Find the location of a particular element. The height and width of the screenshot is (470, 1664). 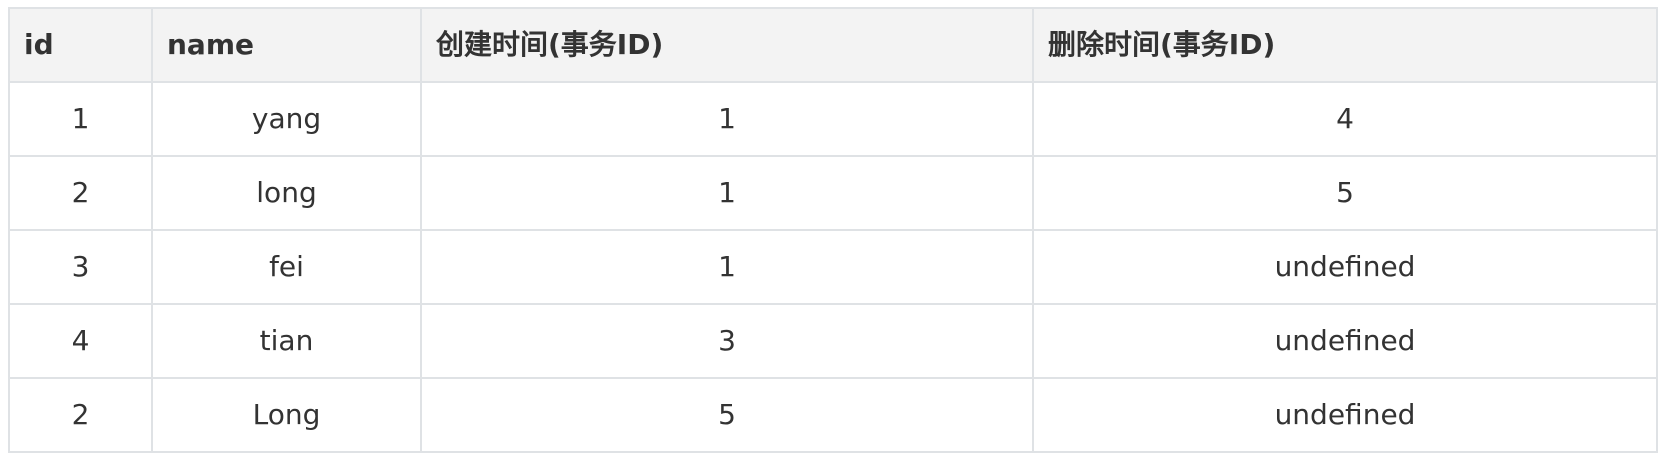

column-header-name: name is located at coordinates (286, 45).